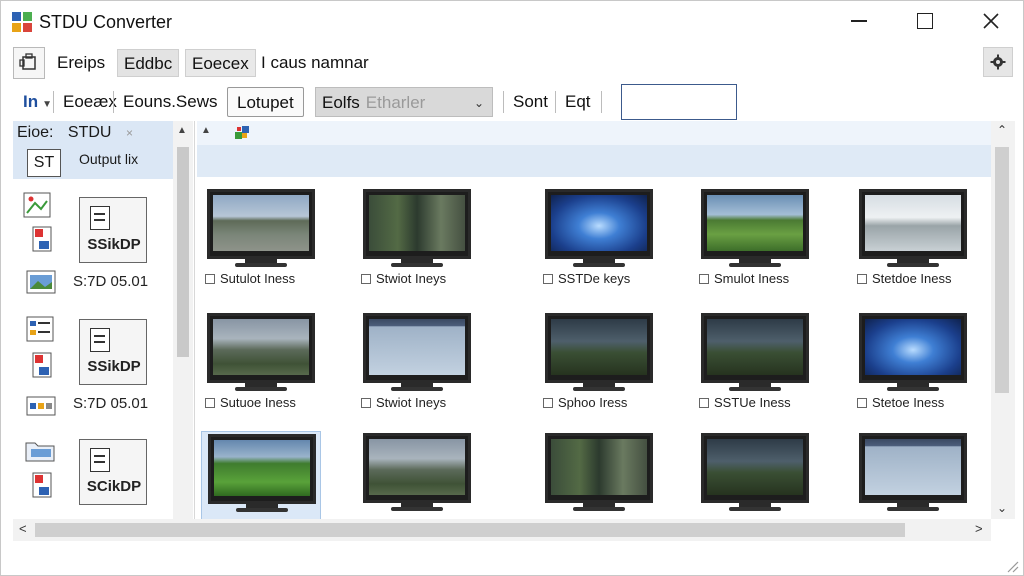 This screenshot has width=1024, height=576. I want to click on thumbnail-item: Smulot Iness, so click(755, 242).